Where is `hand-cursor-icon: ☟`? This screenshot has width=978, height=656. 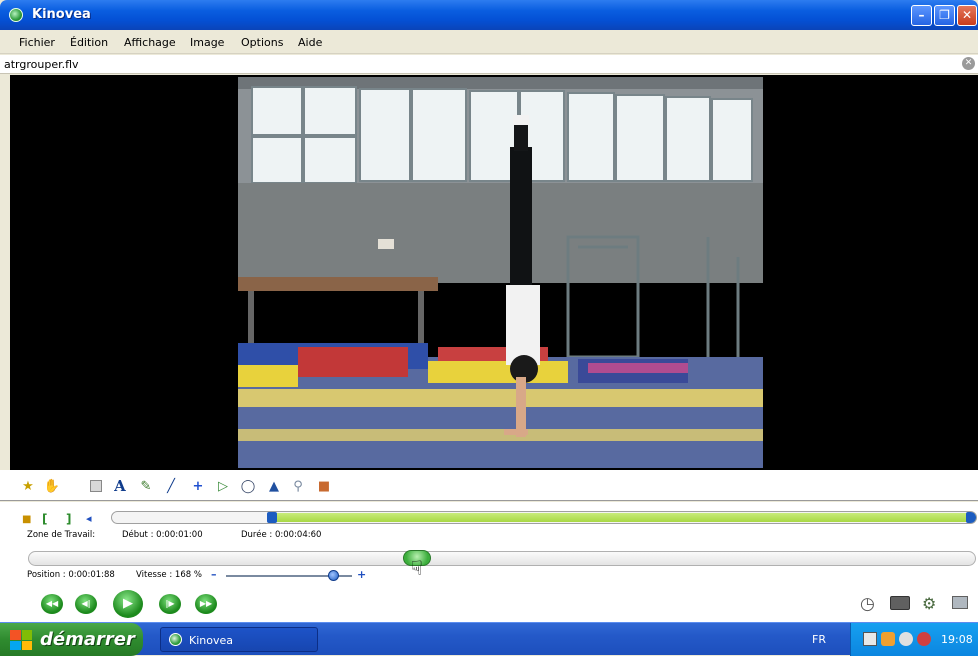 hand-cursor-icon: ☟ is located at coordinates (416, 568).